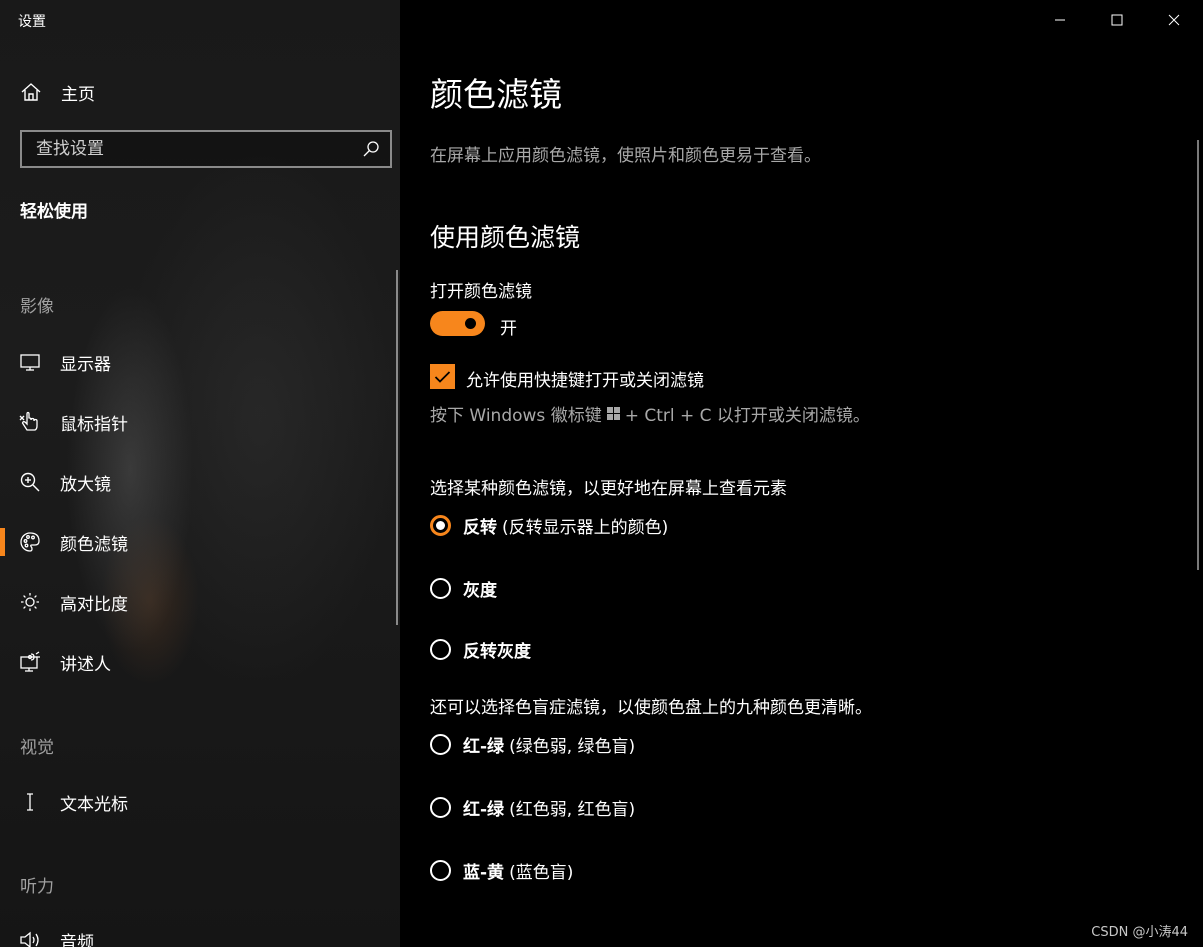 This screenshot has width=1203, height=947. Describe the element at coordinates (94, 604) in the screenshot. I see `sidebar-item-label: 高对比度` at that location.